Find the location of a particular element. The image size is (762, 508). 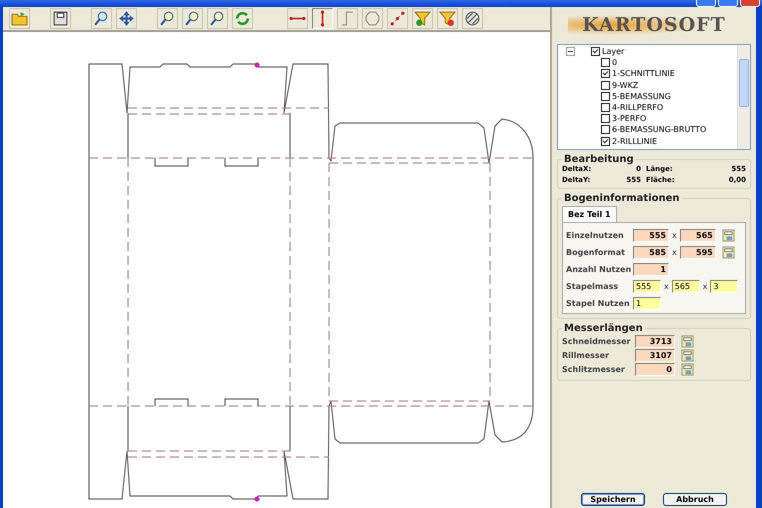

field-label: Schlitzmesser is located at coordinates (594, 369).